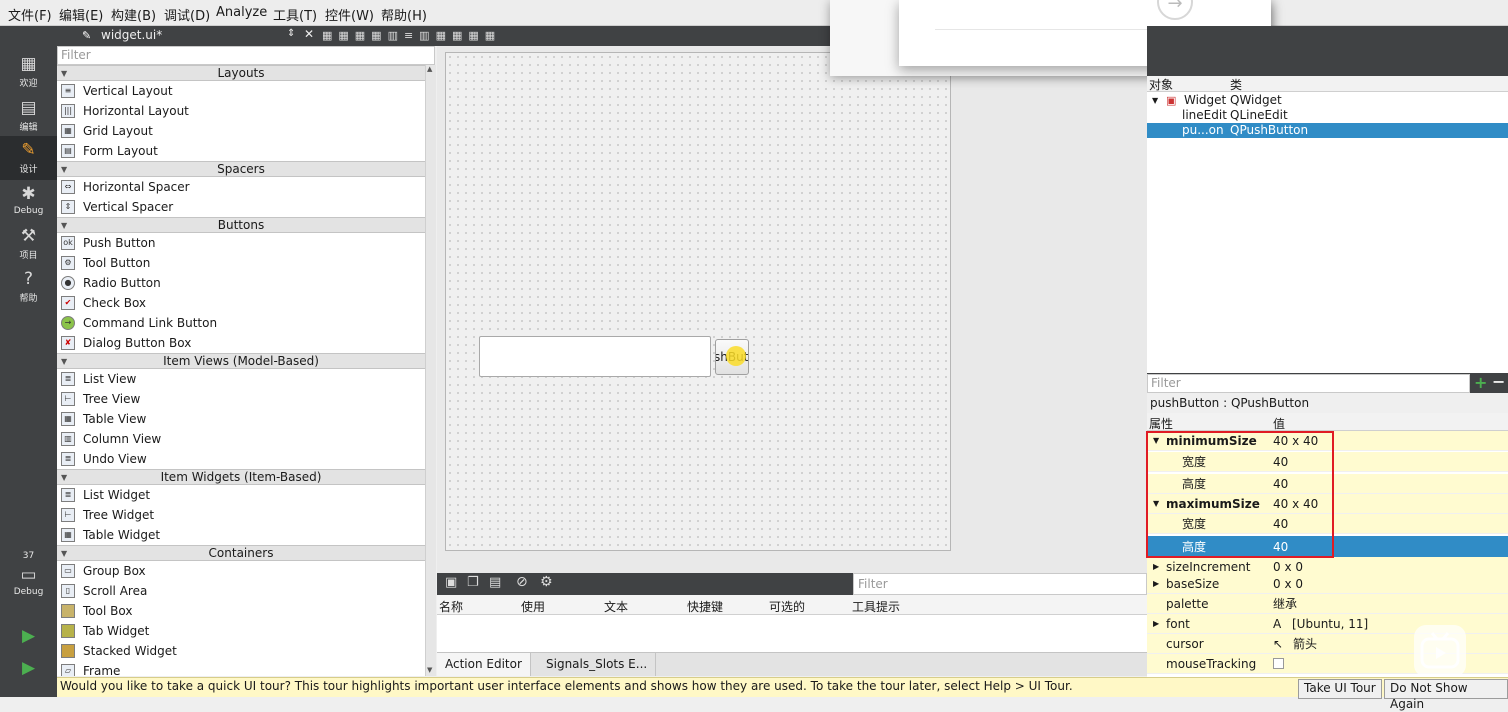 The width and height of the screenshot is (1508, 712). I want to click on menu-help: 帮助(H), so click(404, 14).